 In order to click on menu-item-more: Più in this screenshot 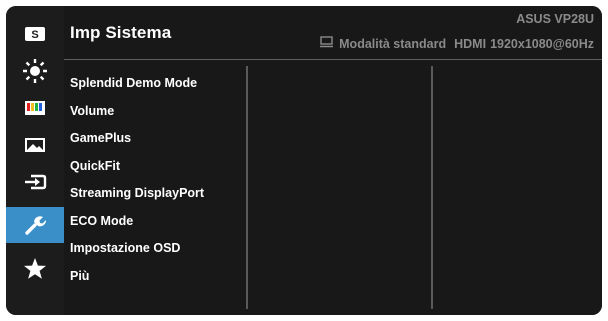, I will do `click(137, 277)`.